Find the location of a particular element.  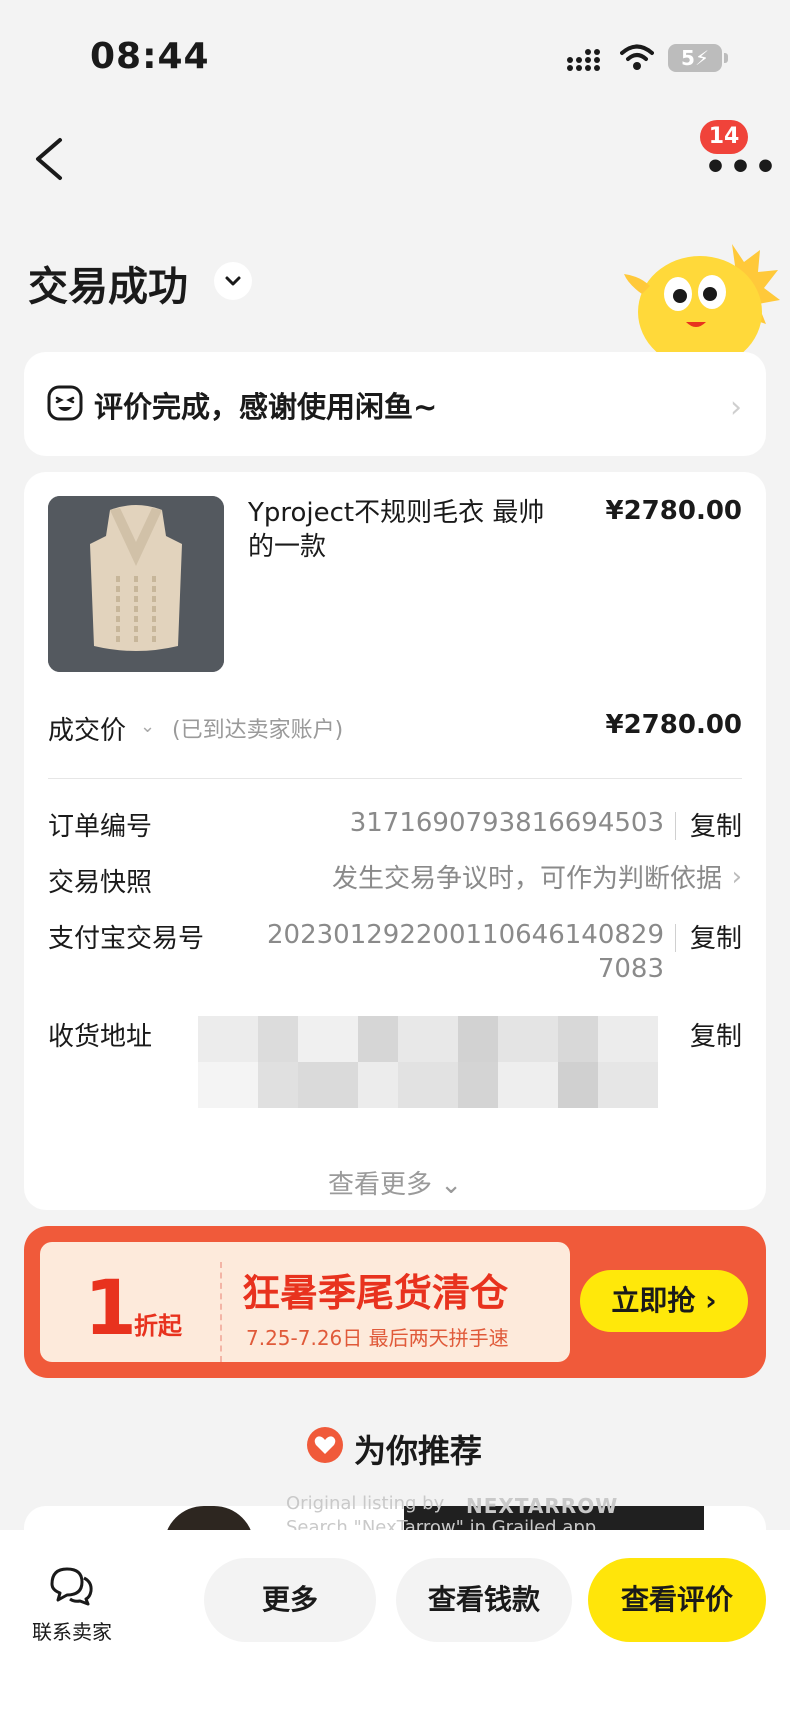

snapshot-row: 交易快照 发生交易争议时，可作为判断依据 › is located at coordinates (395, 882).